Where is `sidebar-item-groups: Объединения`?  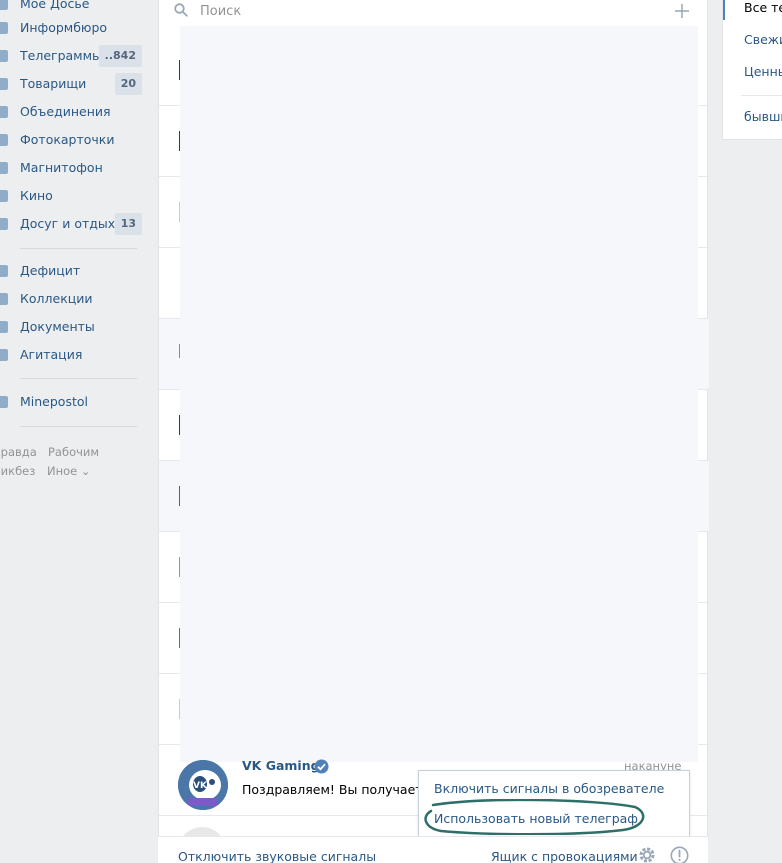 sidebar-item-groups: Объединения is located at coordinates (72, 112).